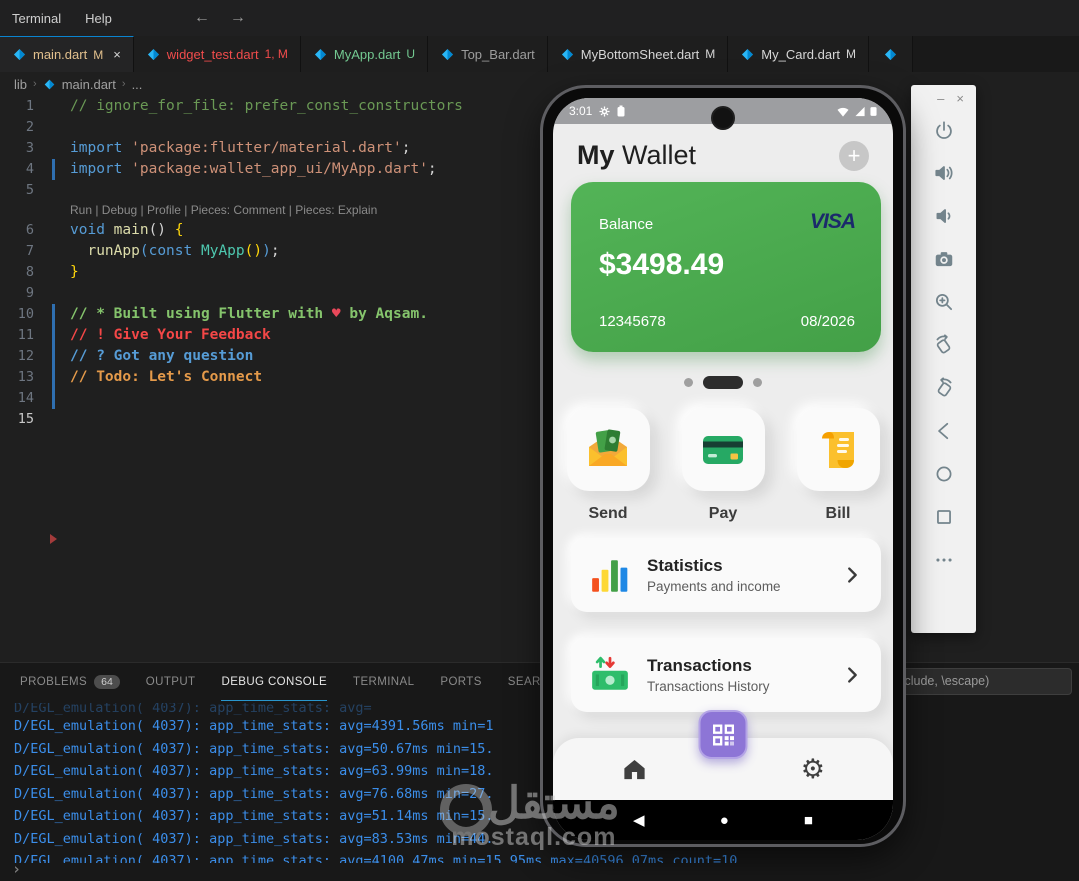  Describe the element at coordinates (367, 54) in the screenshot. I see `tab-label: MyApp.dart` at that location.